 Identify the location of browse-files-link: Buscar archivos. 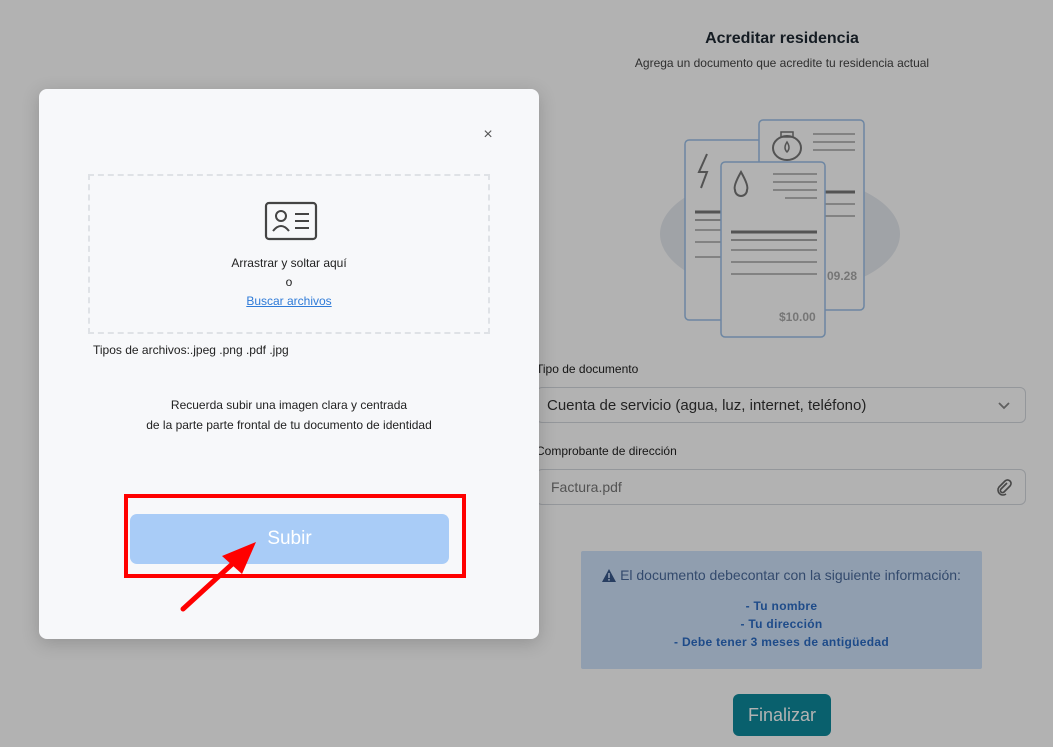
(289, 301).